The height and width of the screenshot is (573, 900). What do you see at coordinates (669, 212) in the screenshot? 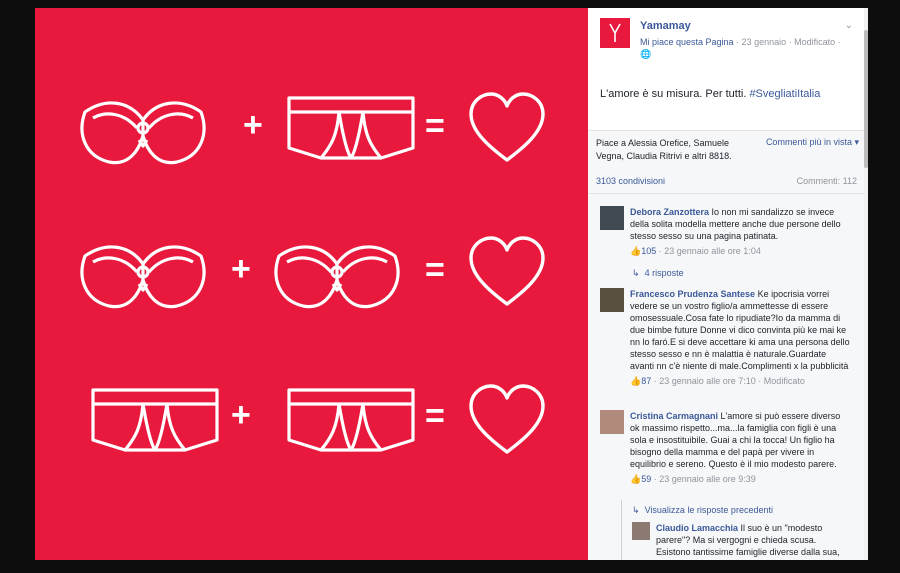
I see `comment-author: Debora Zanzottera` at bounding box center [669, 212].